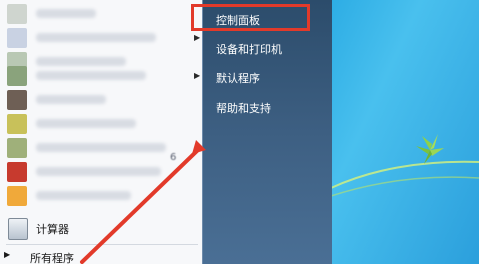 The height and width of the screenshot is (266, 479). I want to click on devices-and-printers-item: 设备和打印机, so click(267, 47).